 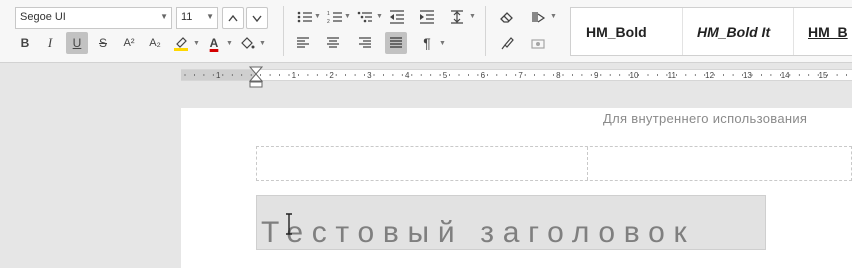 What do you see at coordinates (289, 224) in the screenshot?
I see `text-cursor-icon` at bounding box center [289, 224].